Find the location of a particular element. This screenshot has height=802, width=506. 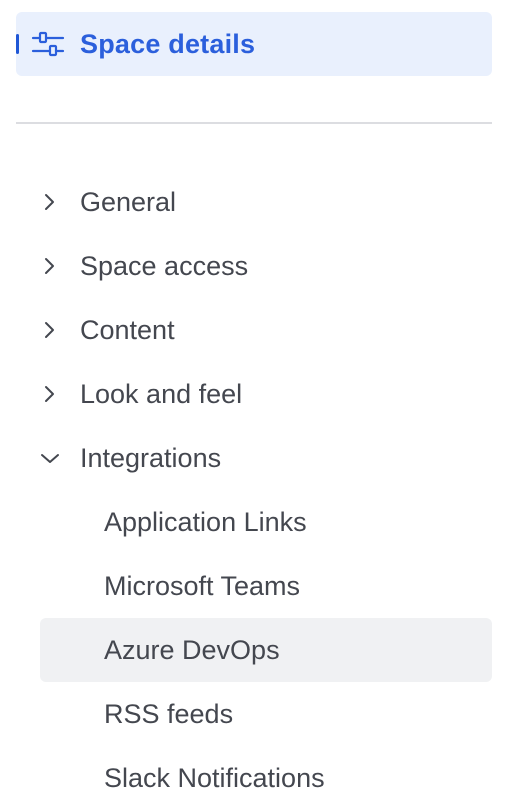

chevron-down-icon is located at coordinates (50, 458).